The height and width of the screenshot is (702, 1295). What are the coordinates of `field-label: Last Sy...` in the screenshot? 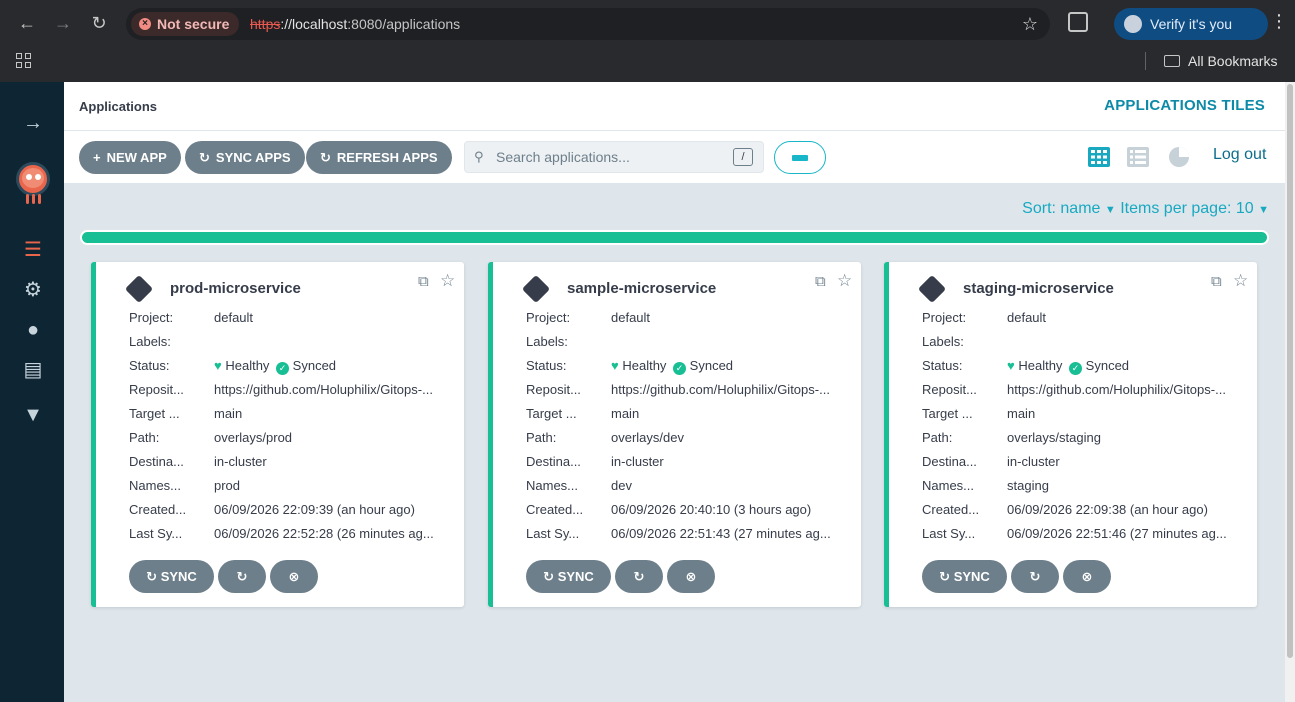 It's located at (156, 533).